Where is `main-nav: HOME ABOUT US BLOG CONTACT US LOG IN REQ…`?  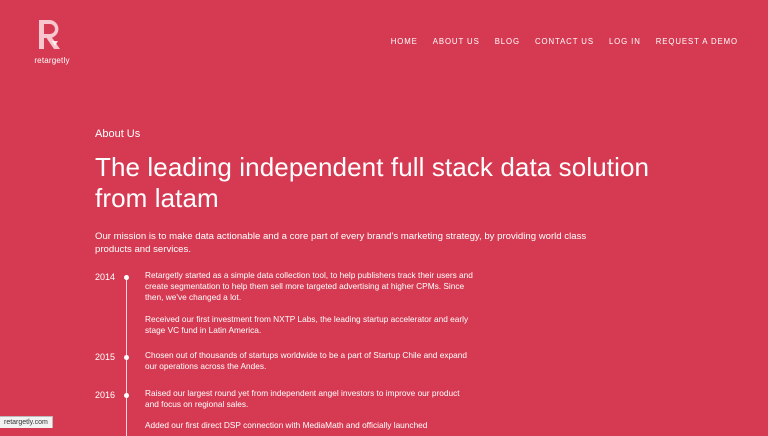 main-nav: HOME ABOUT US BLOG CONTACT US LOG IN REQ… is located at coordinates (564, 41).